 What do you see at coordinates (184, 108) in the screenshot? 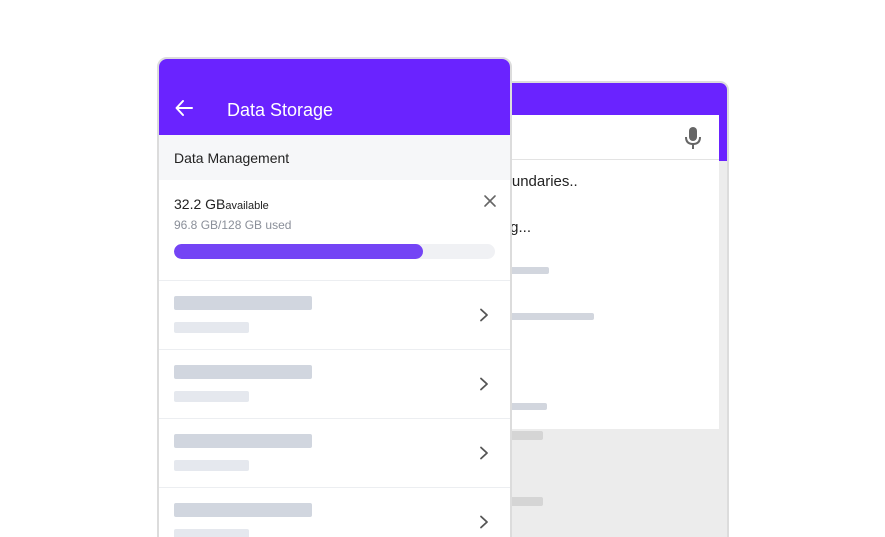
I see `back-arrow-icon` at bounding box center [184, 108].